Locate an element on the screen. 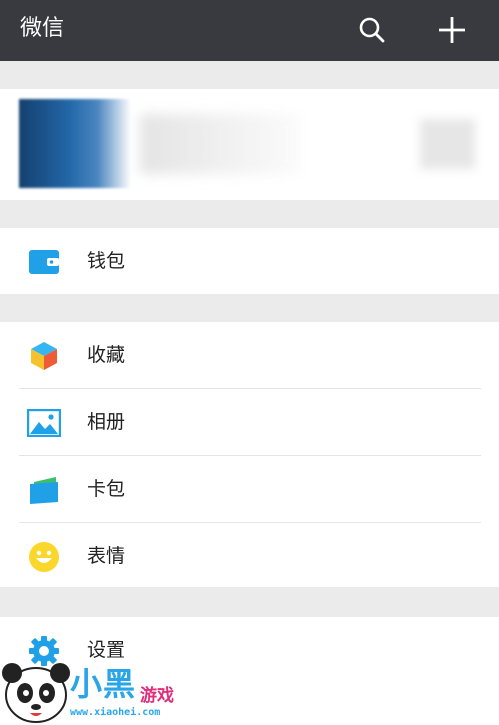 This screenshot has width=499, height=725. plus-icon is located at coordinates (452, 30).